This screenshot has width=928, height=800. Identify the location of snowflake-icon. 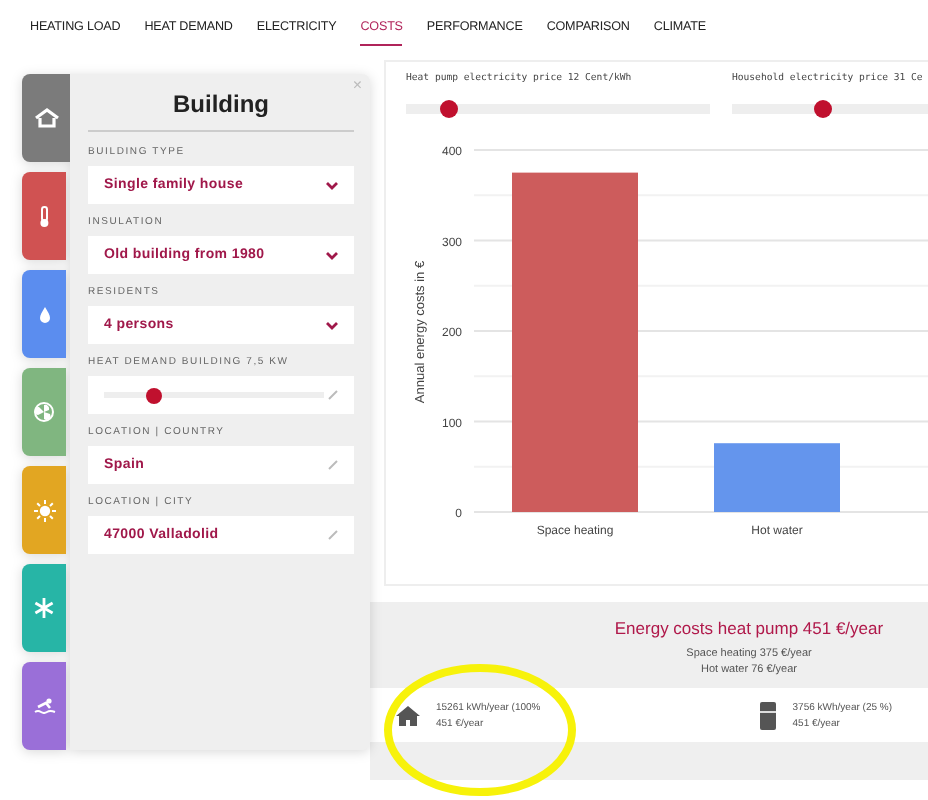
(44, 608).